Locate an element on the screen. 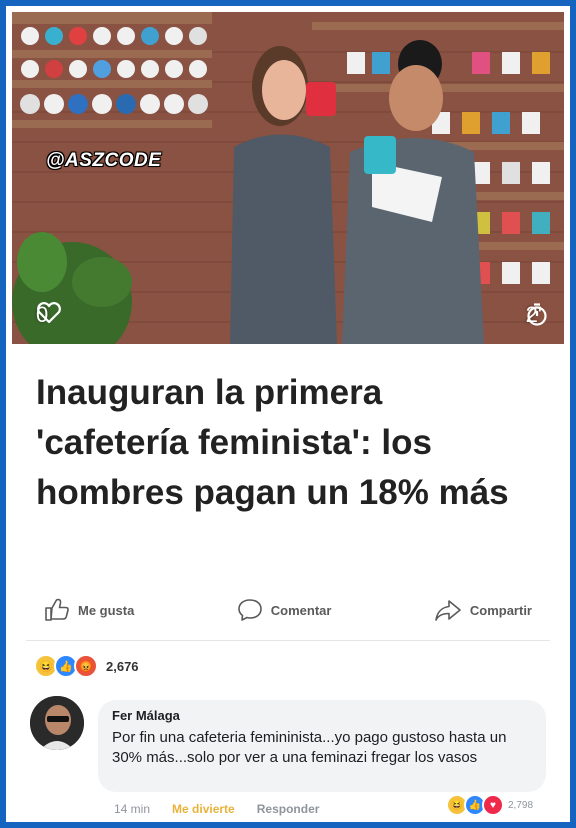  photo-likes: 0 is located at coordinates (48, 315).